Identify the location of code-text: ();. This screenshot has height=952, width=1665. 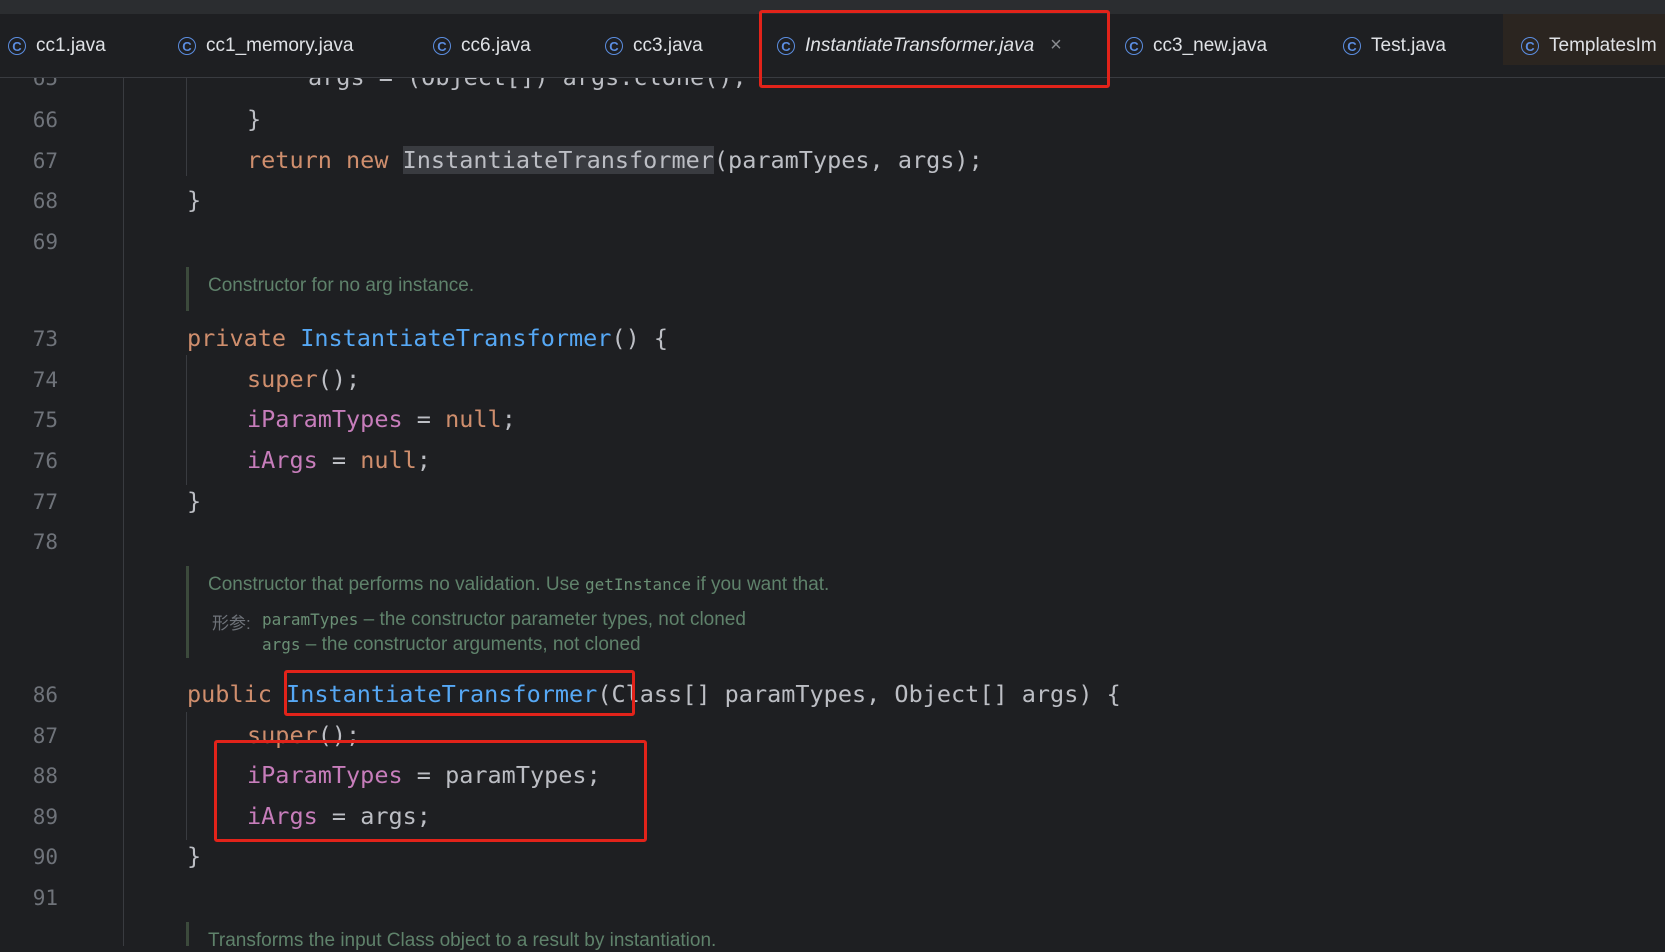
(339, 379).